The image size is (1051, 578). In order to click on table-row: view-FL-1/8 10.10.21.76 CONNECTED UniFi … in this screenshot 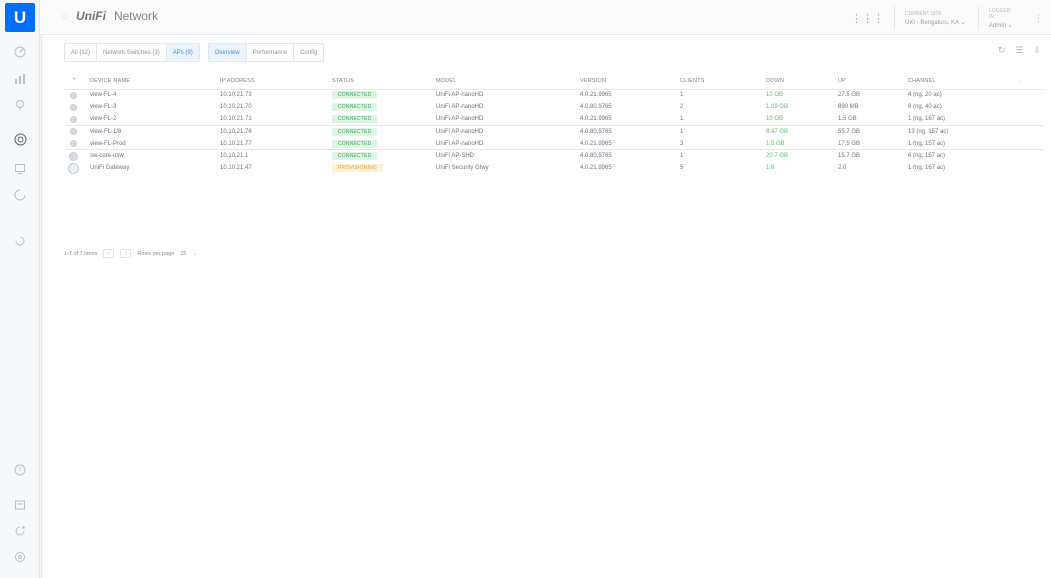, I will do `click(554, 131)`.